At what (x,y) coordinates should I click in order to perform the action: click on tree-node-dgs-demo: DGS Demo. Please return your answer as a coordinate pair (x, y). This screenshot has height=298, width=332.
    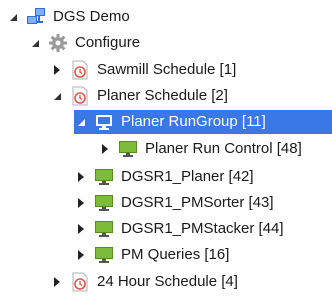
    Looking at the image, I should click on (70, 17).